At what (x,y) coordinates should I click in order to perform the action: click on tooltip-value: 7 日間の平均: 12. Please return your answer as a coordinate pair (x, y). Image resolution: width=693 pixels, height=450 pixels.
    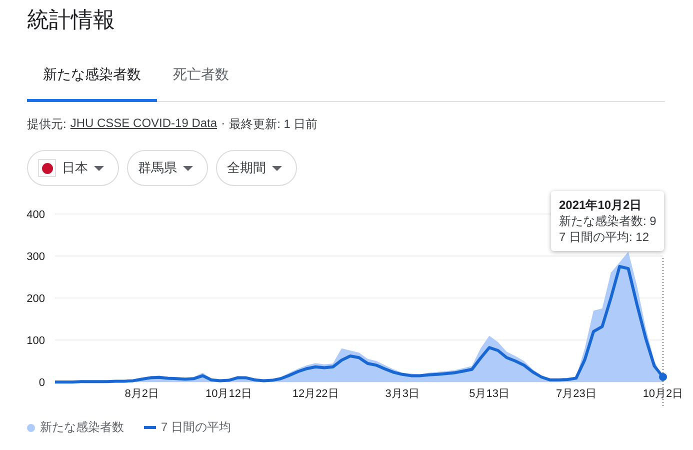
    Looking at the image, I should click on (604, 237).